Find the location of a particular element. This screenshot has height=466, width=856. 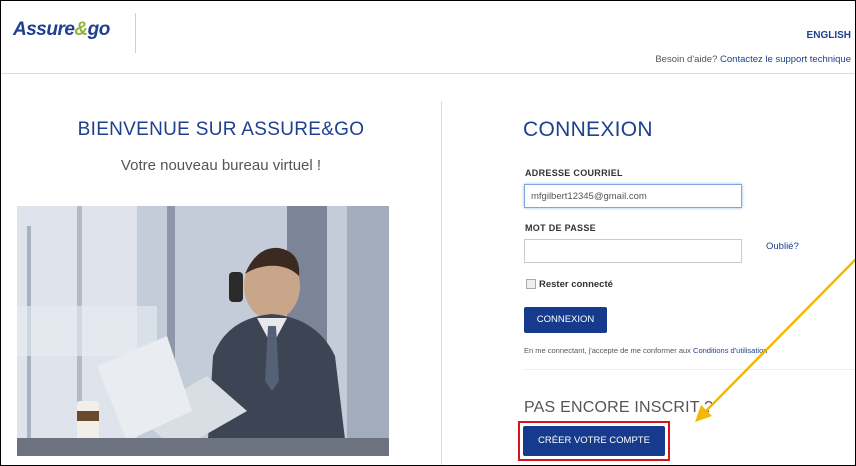

support-link: Contactez le support technique is located at coordinates (785, 59).